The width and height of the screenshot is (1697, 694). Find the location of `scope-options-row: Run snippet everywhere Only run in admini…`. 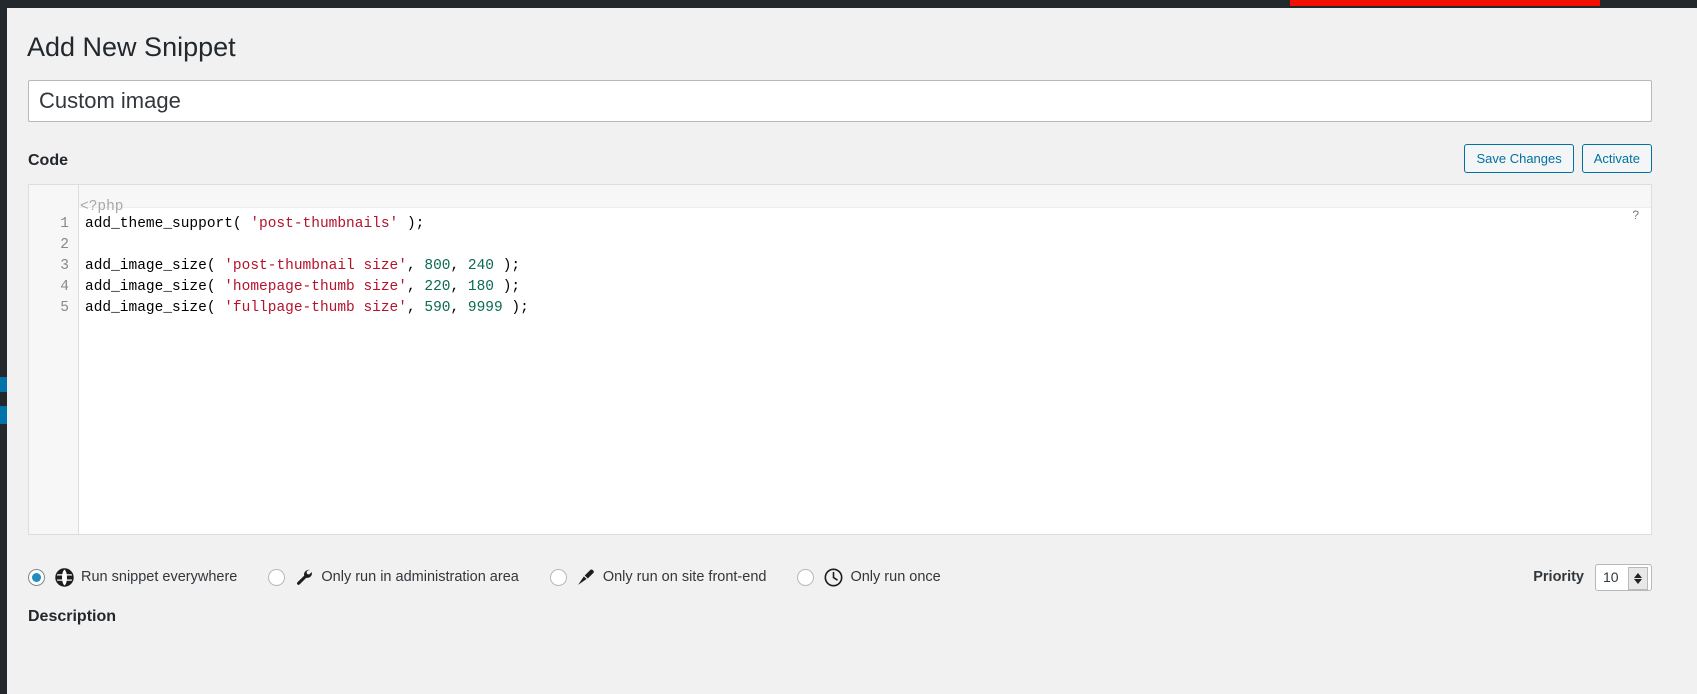

scope-options-row: Run snippet everywhere Only run in admini… is located at coordinates (840, 577).